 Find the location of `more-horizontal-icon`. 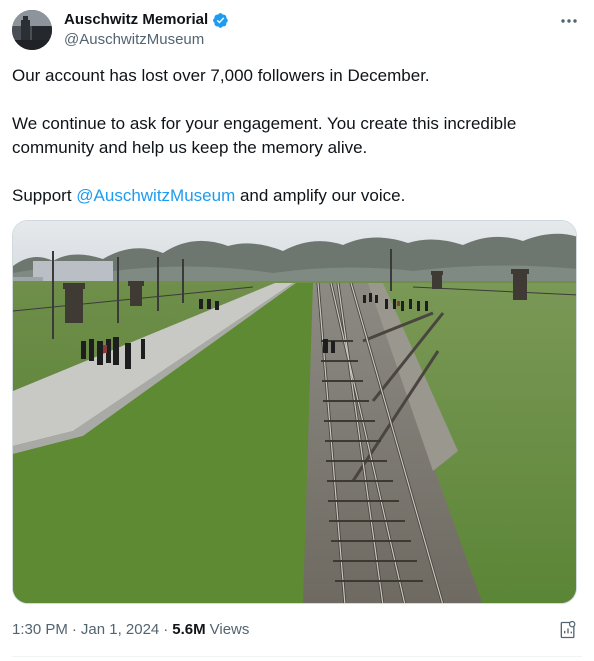

more-horizontal-icon is located at coordinates (569, 21).